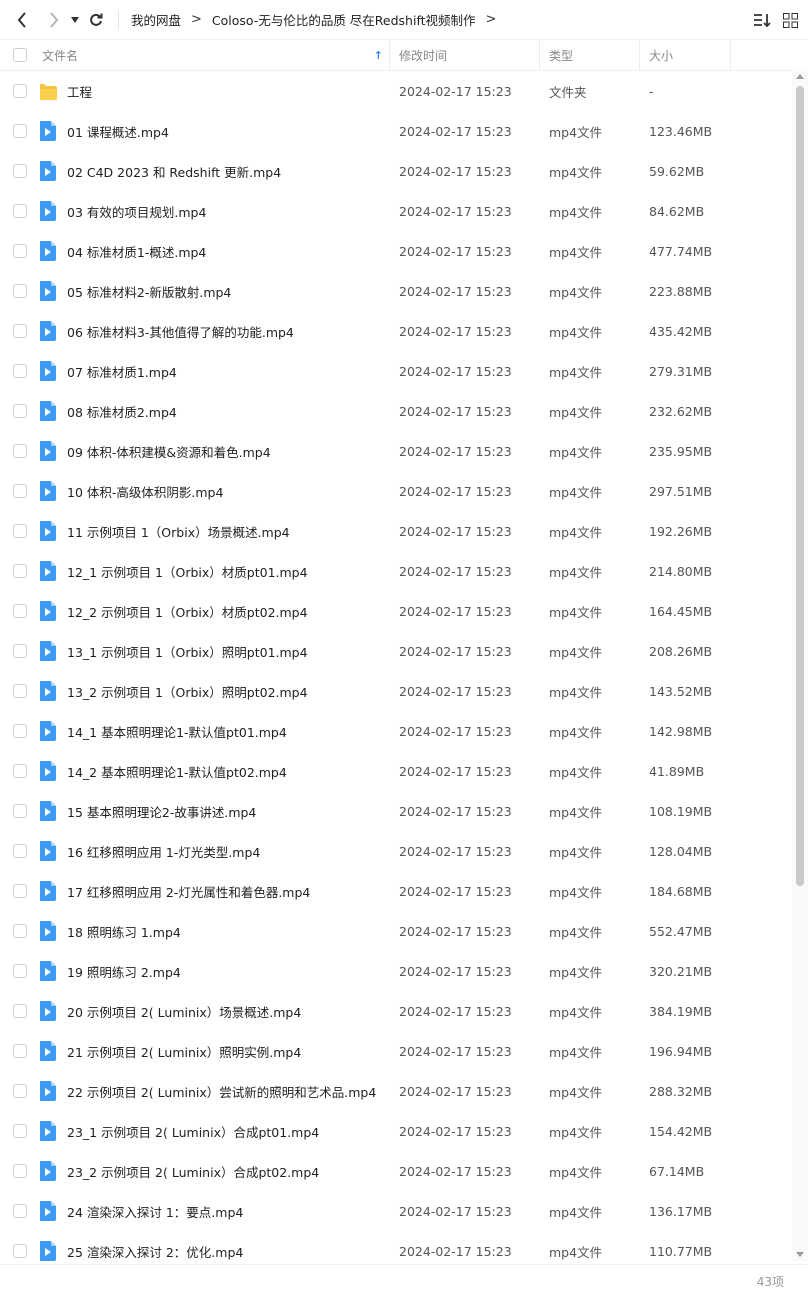 The image size is (808, 1297). I want to click on file-name-cell: 13_1 示例项目 1（Orbix）照明pt01.mp4, so click(215, 651).